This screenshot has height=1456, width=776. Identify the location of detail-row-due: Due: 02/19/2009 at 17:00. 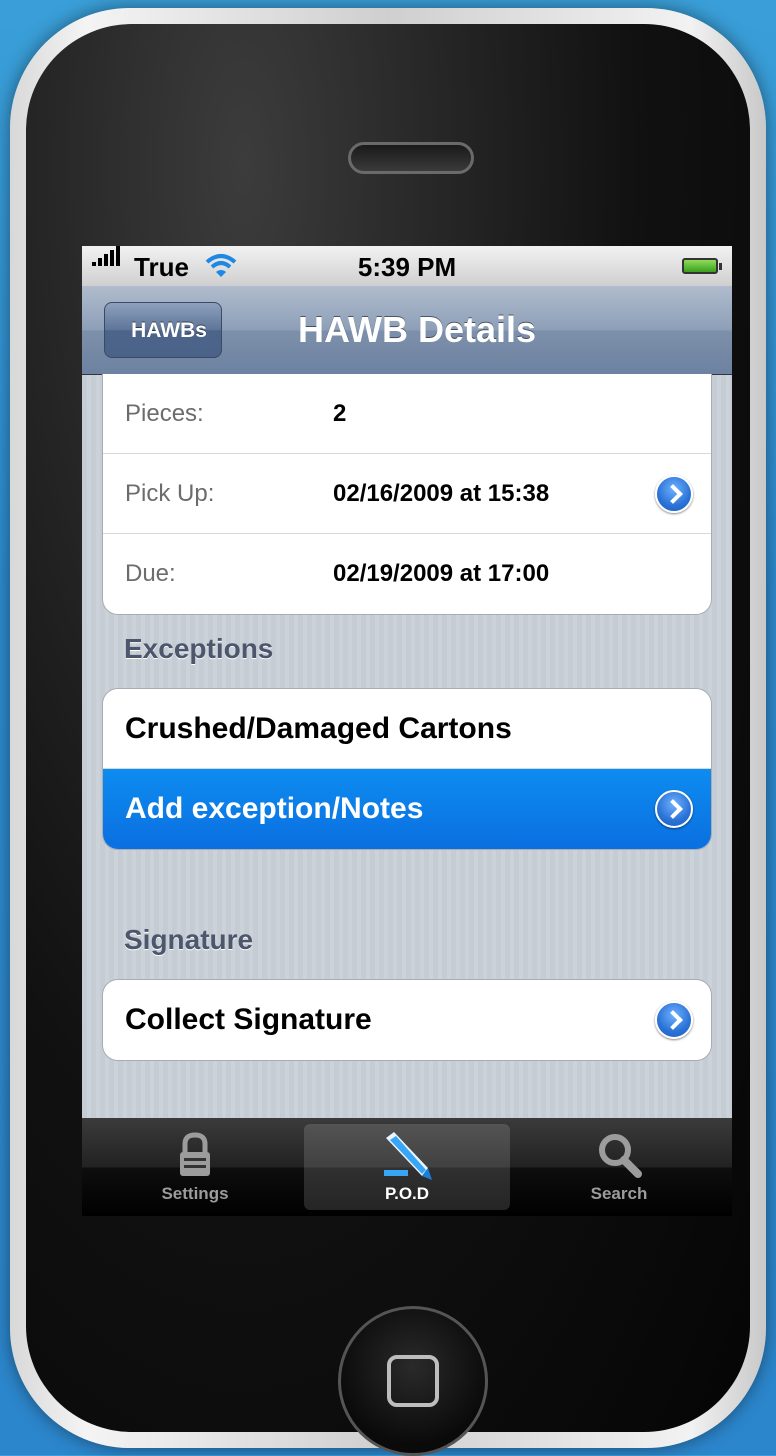
(407, 574).